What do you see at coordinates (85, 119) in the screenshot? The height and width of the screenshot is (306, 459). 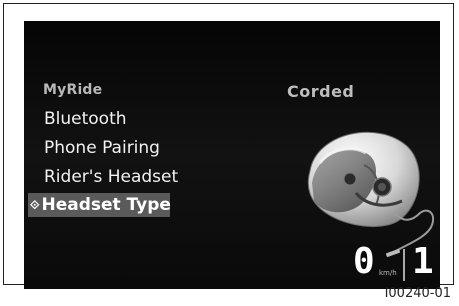 I see `menu-item-bluetooth: Bluetooth` at bounding box center [85, 119].